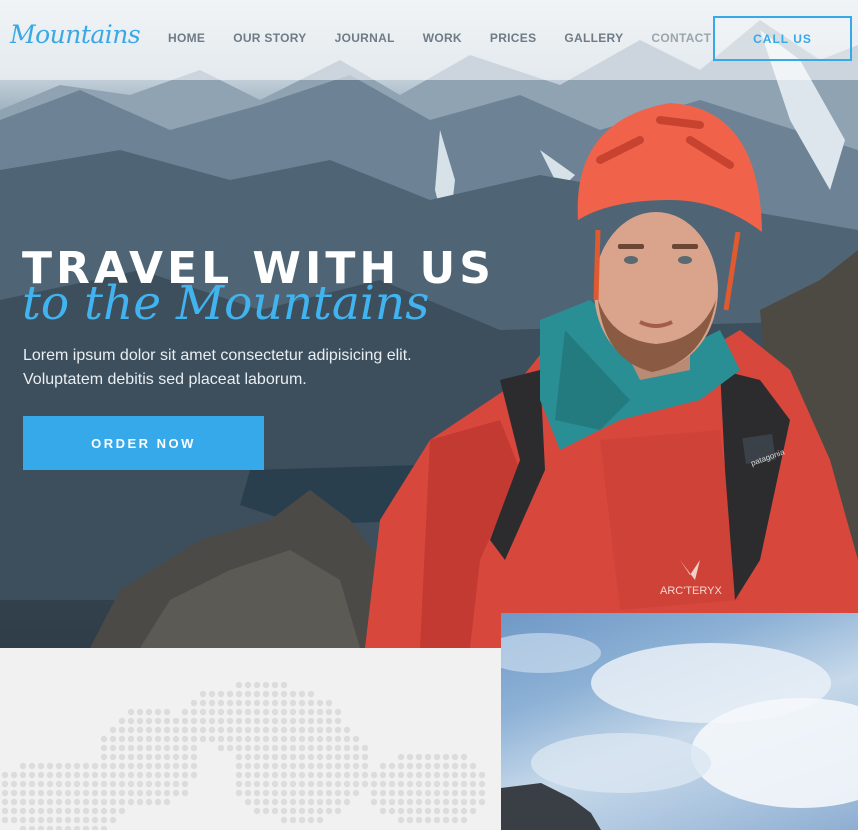 Image resolution: width=858 pixels, height=830 pixels. I want to click on nav-prices-link: PRICES, so click(513, 38).